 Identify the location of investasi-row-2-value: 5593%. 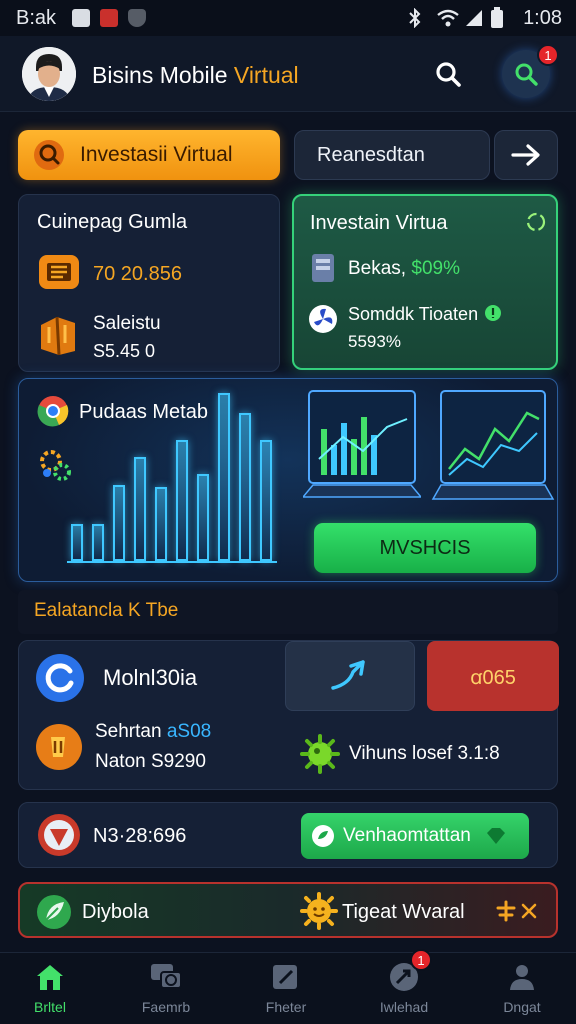
(374, 341).